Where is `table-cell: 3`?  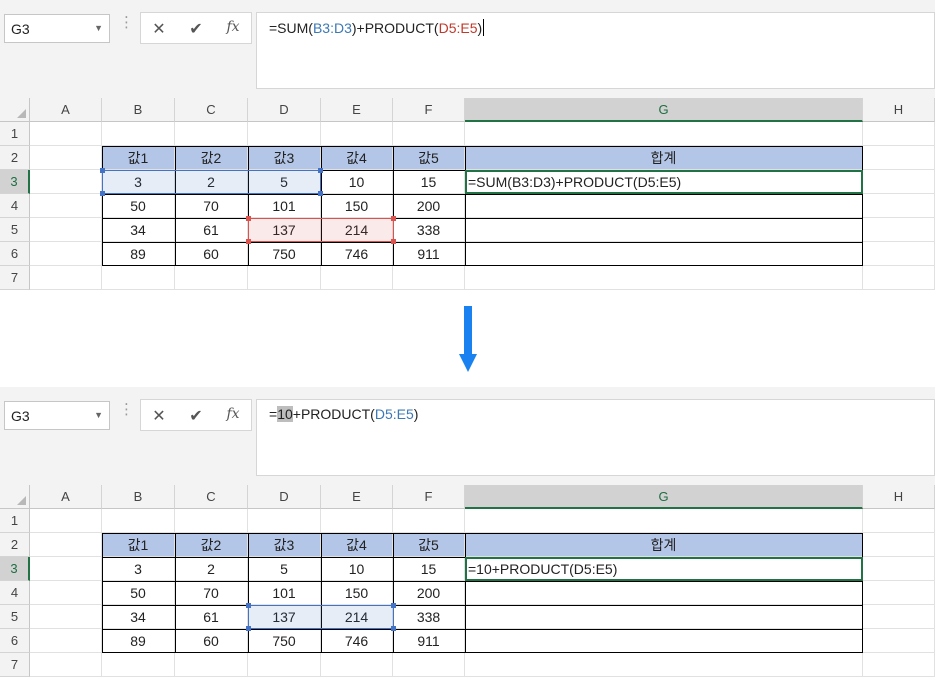 table-cell: 3 is located at coordinates (138, 182).